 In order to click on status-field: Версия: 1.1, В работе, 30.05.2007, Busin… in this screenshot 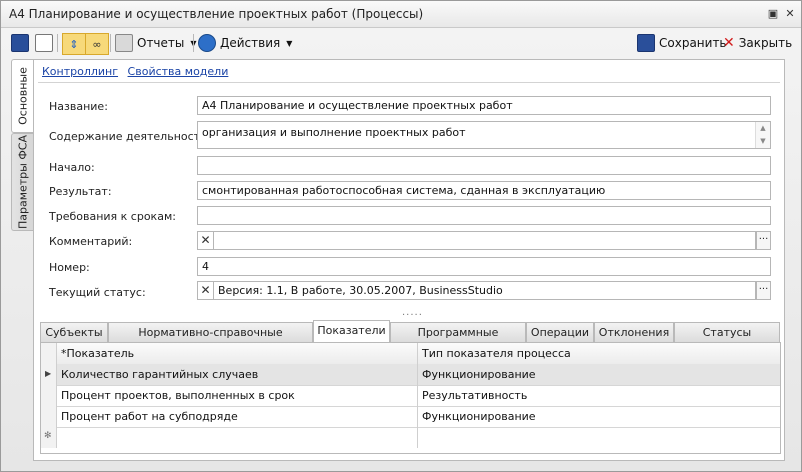, I will do `click(484, 290)`.